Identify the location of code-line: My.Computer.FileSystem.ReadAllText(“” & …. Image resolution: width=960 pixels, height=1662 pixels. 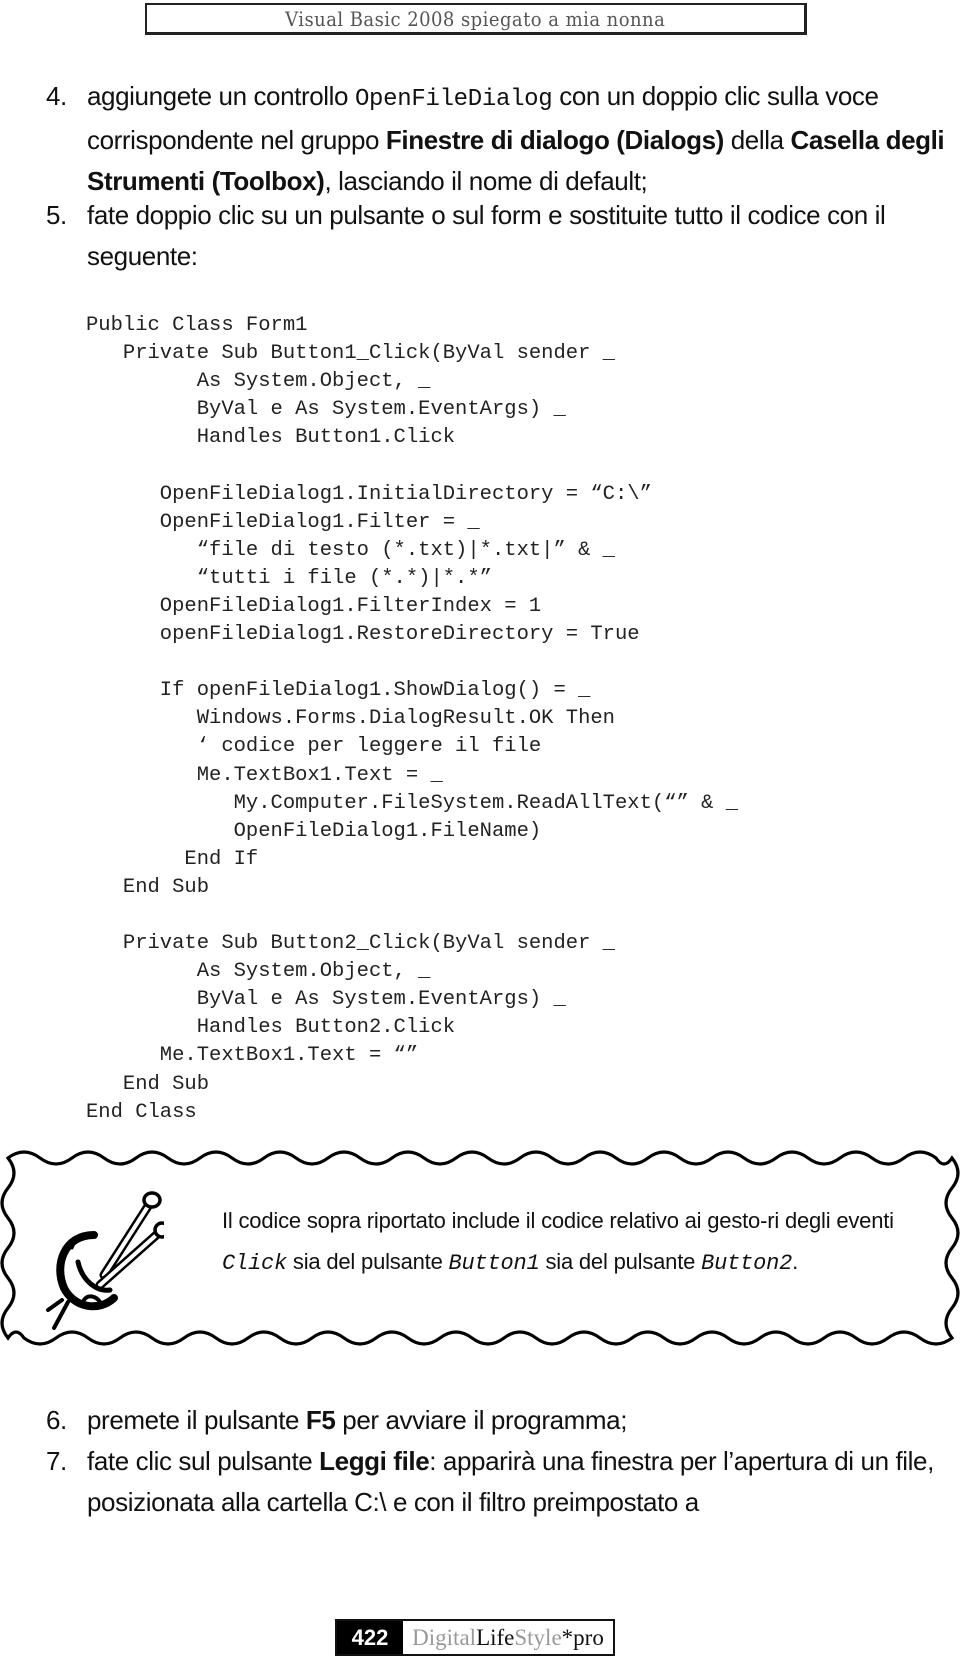
(412, 803).